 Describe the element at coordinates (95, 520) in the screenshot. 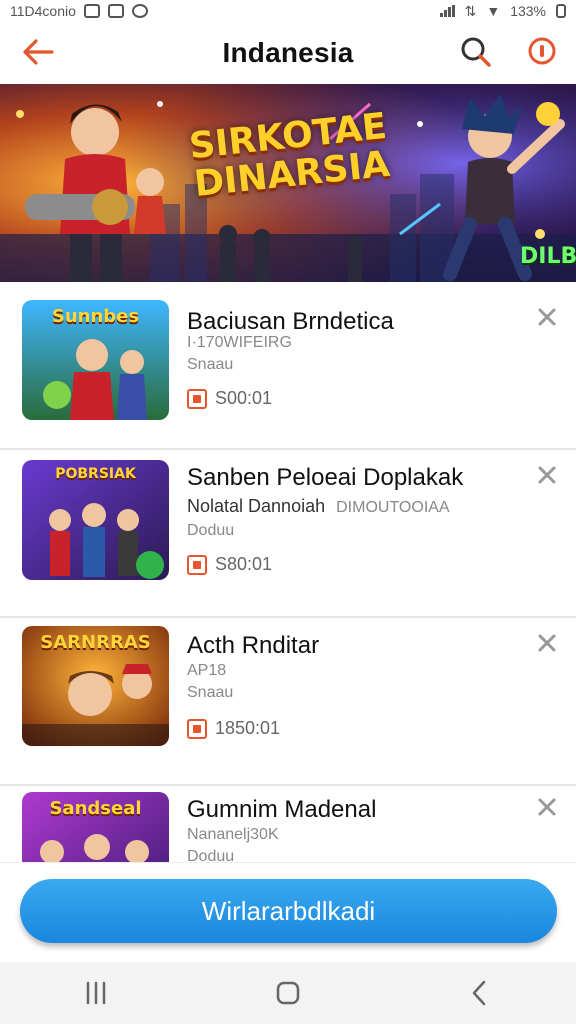

I see `game-thumbnail: POBRSIAK` at that location.